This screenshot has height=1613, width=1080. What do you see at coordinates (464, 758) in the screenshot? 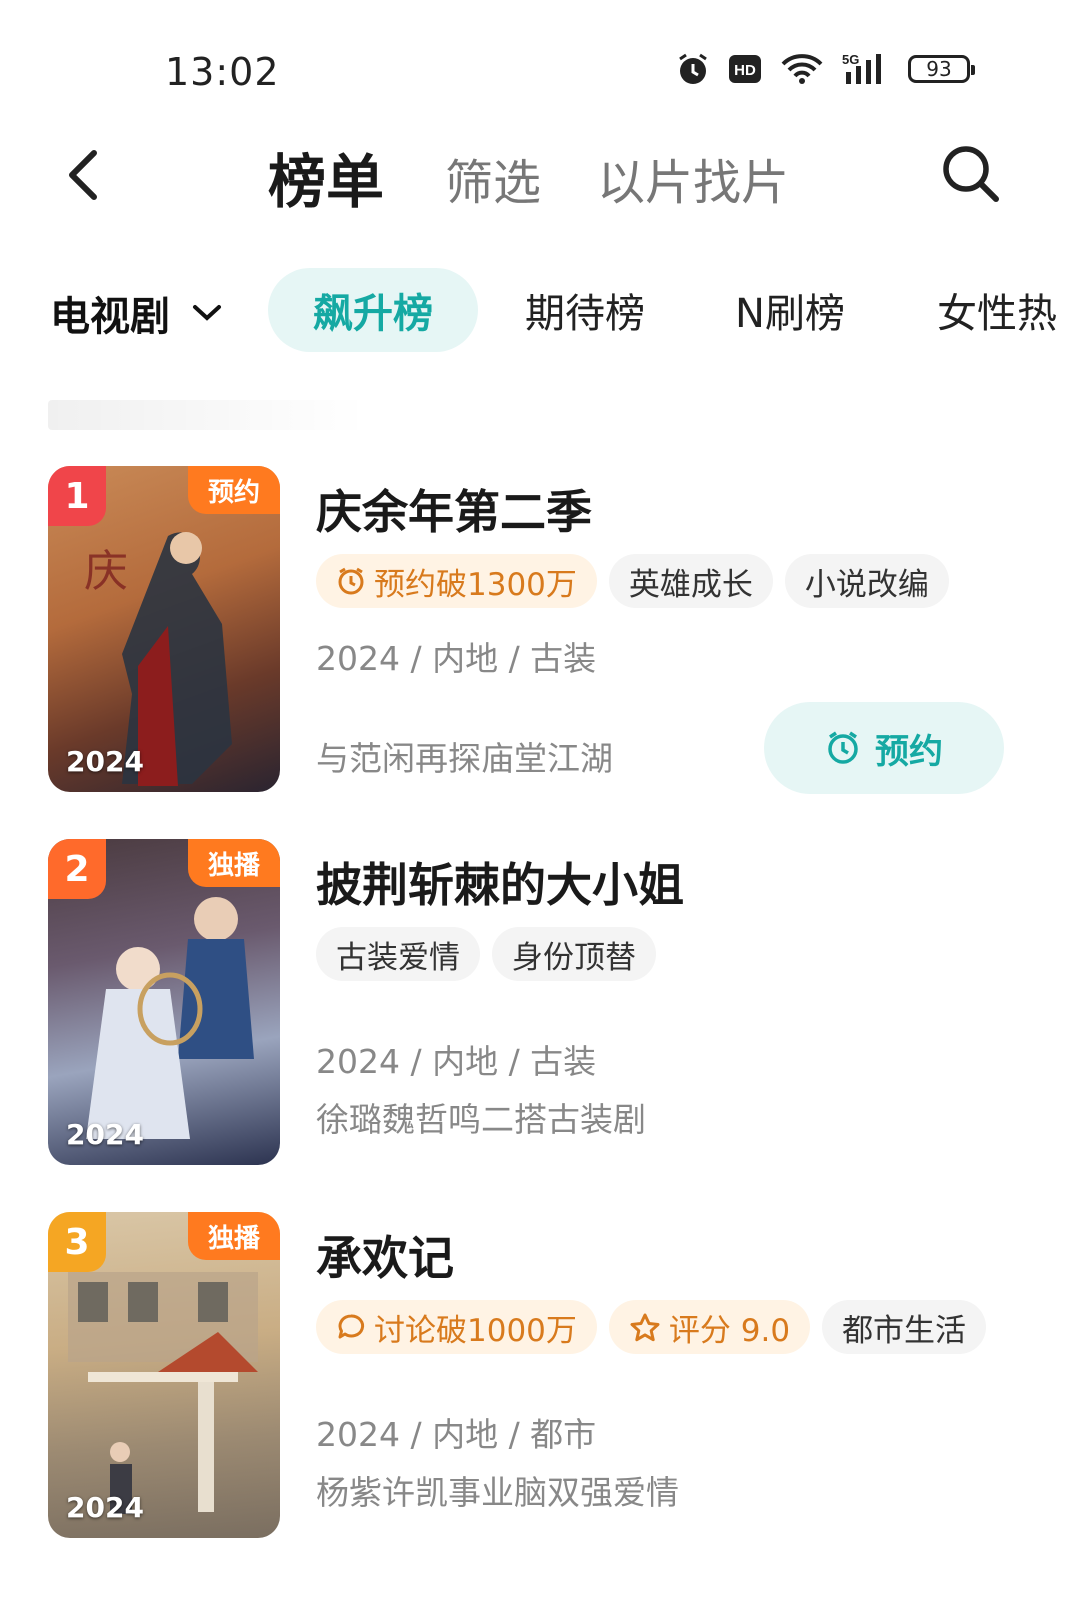
I see `item-description: 与范闲再探庙堂江湖` at bounding box center [464, 758].